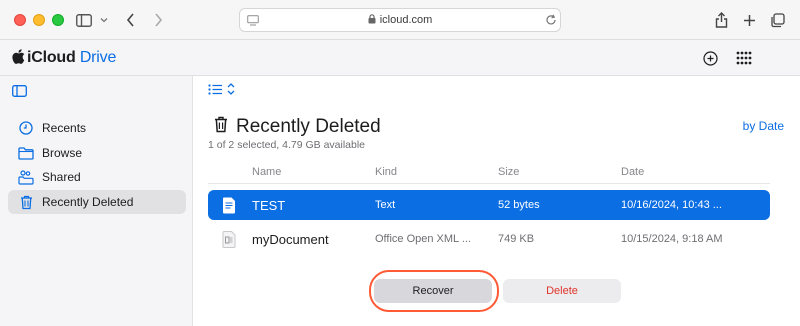  What do you see at coordinates (519, 205) in the screenshot?
I see `file-size: 52 bytes` at bounding box center [519, 205].